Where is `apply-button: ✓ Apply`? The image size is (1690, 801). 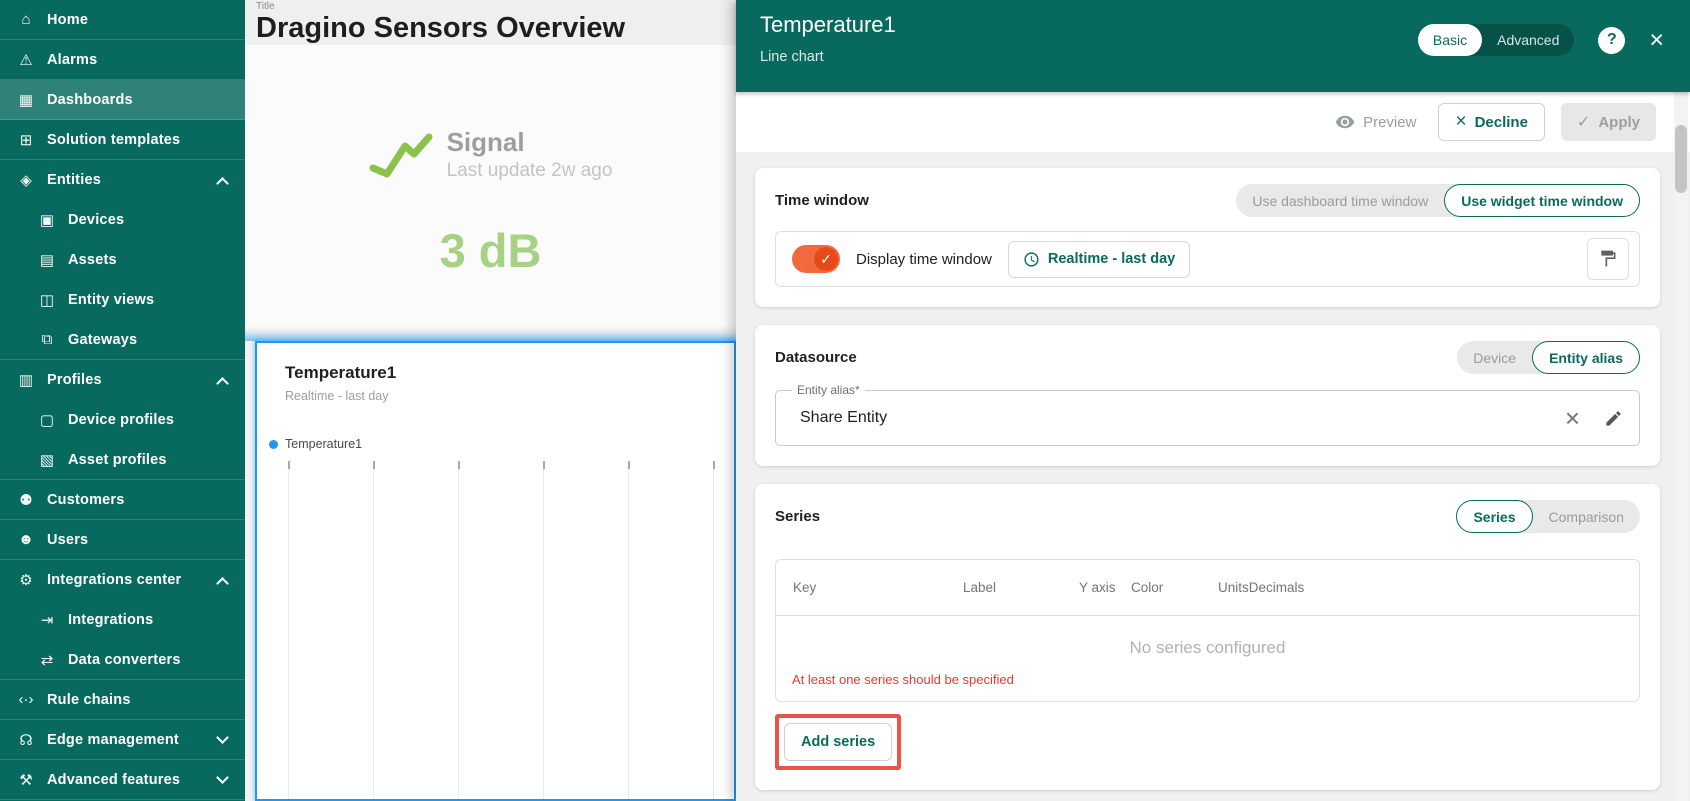
apply-button: ✓ Apply is located at coordinates (1608, 122).